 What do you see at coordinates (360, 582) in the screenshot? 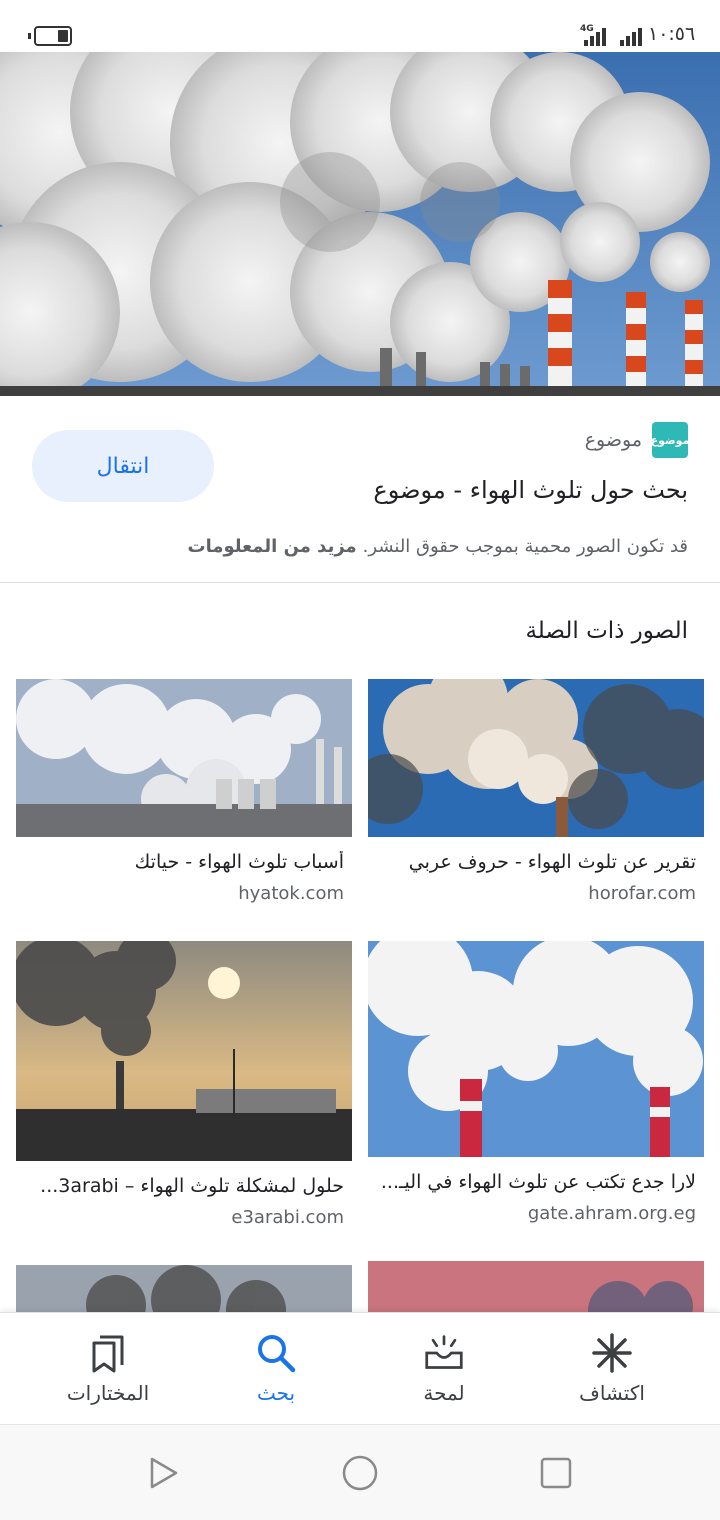
I see `divider` at bounding box center [360, 582].